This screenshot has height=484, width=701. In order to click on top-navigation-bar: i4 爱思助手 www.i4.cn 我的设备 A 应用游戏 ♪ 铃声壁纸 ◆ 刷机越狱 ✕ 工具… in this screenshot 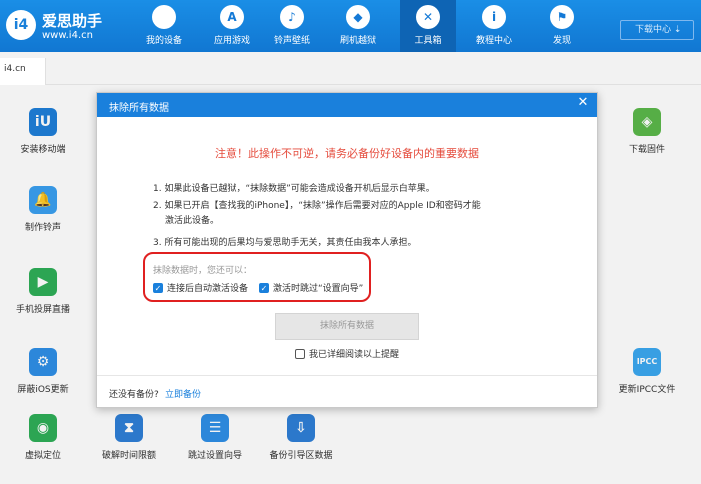, I will do `click(350, 26)`.